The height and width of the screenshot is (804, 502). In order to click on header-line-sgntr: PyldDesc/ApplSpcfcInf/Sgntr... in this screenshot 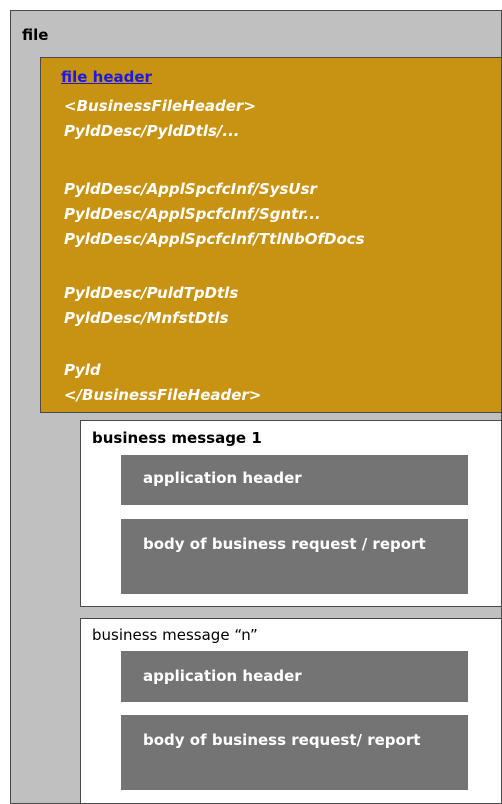, I will do `click(192, 214)`.